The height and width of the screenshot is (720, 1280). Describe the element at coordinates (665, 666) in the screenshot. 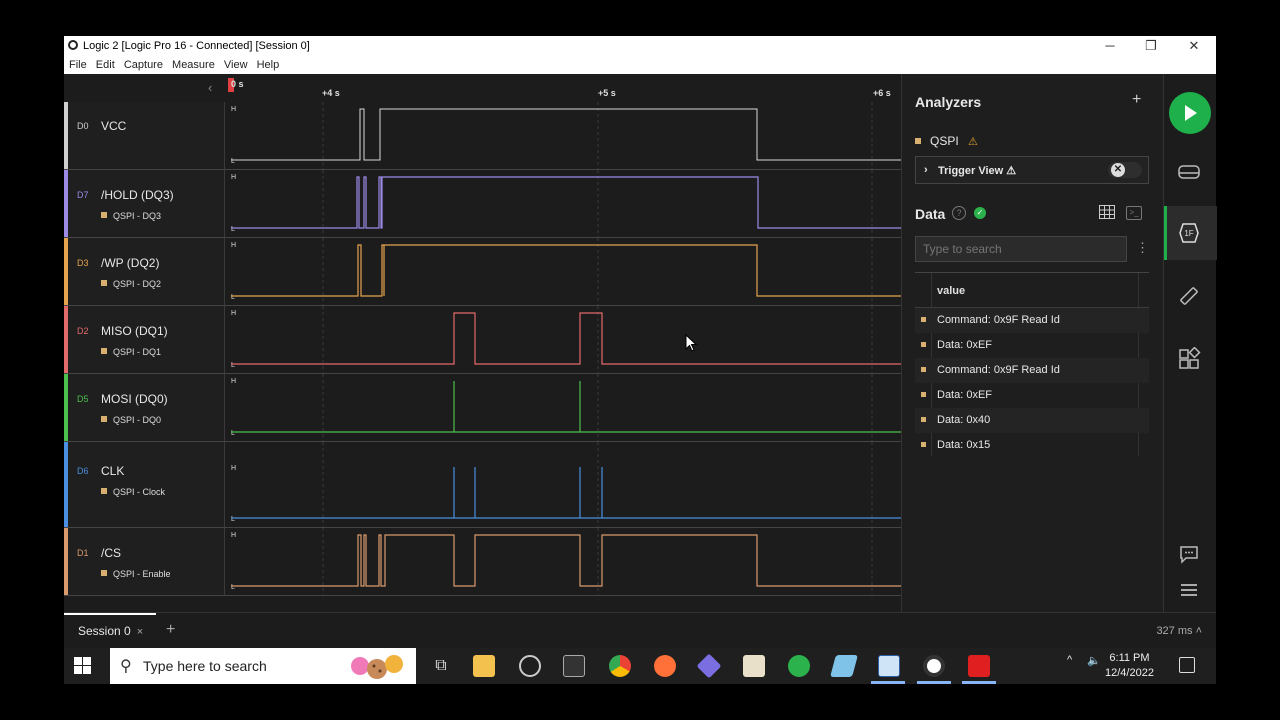

I see `firefox-icon` at that location.